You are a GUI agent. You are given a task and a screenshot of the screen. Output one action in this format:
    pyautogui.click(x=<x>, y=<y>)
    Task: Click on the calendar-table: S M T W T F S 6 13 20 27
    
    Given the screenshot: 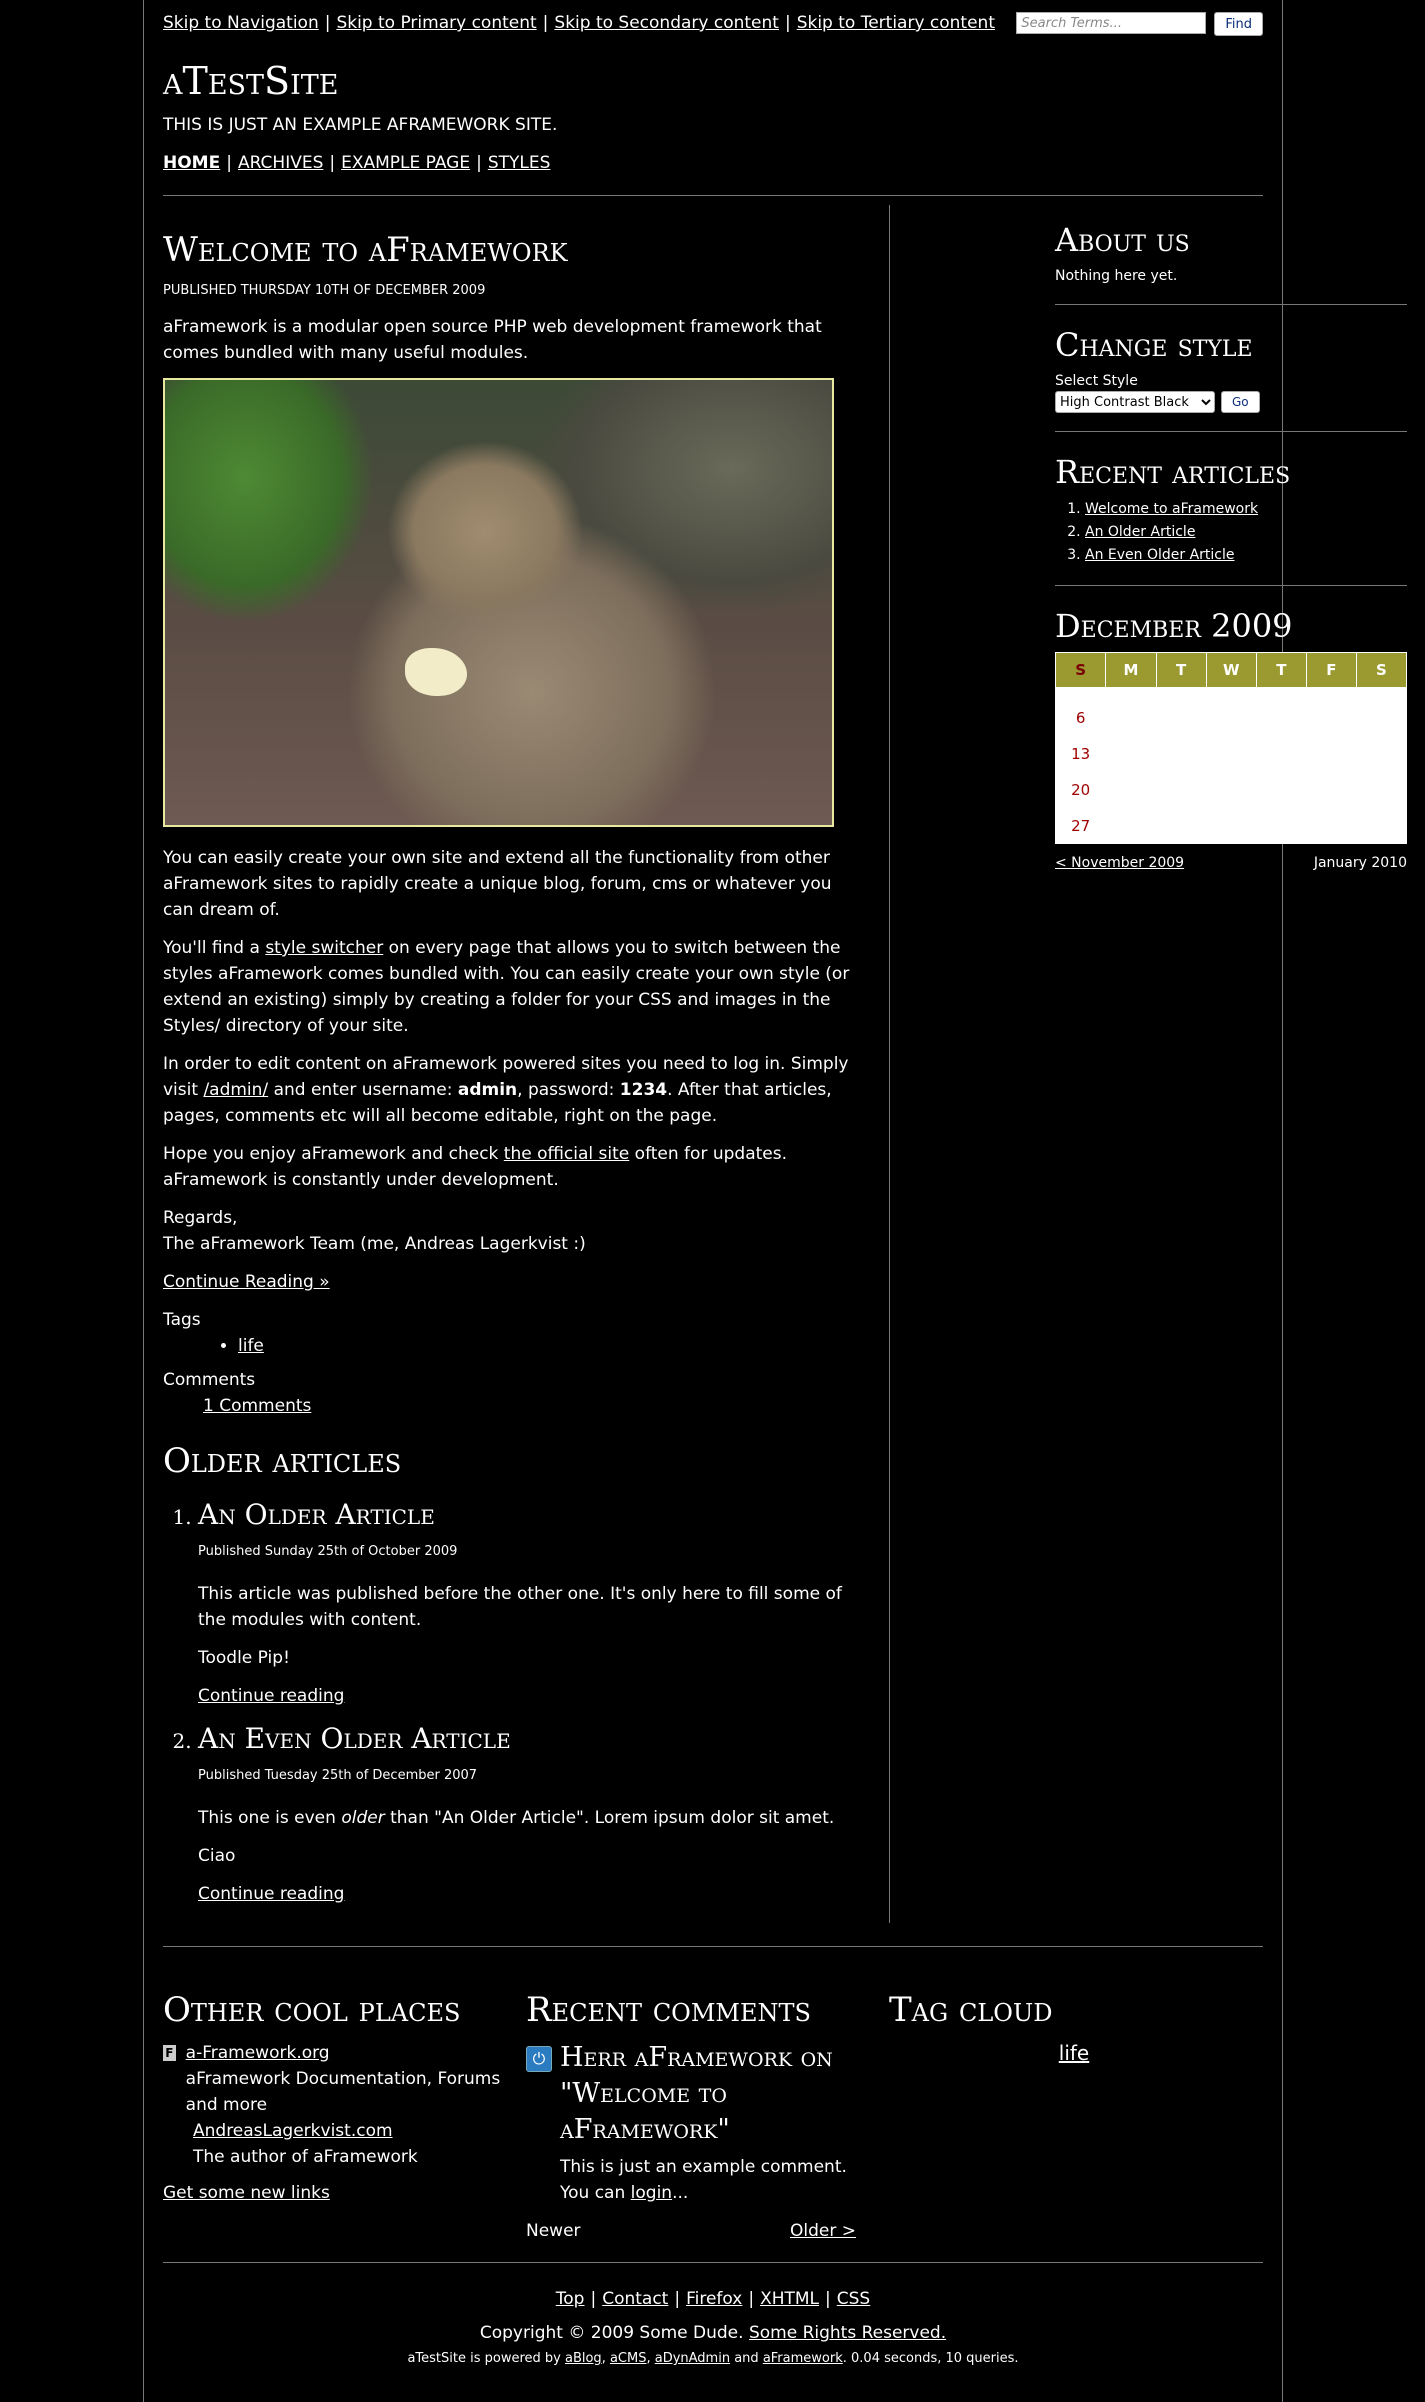 What is the action you would take?
    pyautogui.click(x=1231, y=748)
    